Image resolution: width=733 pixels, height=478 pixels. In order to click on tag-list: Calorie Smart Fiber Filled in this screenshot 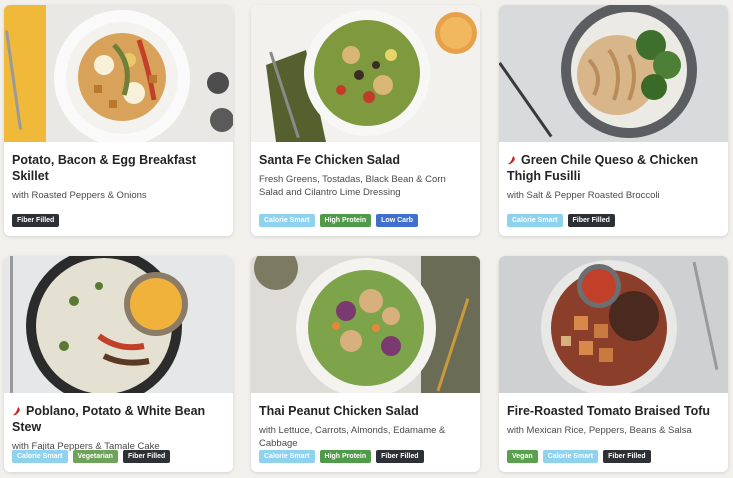, I will do `click(561, 220)`.